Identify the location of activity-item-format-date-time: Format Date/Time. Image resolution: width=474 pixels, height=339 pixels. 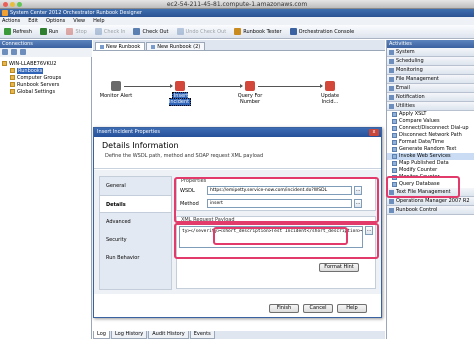
(430, 142).